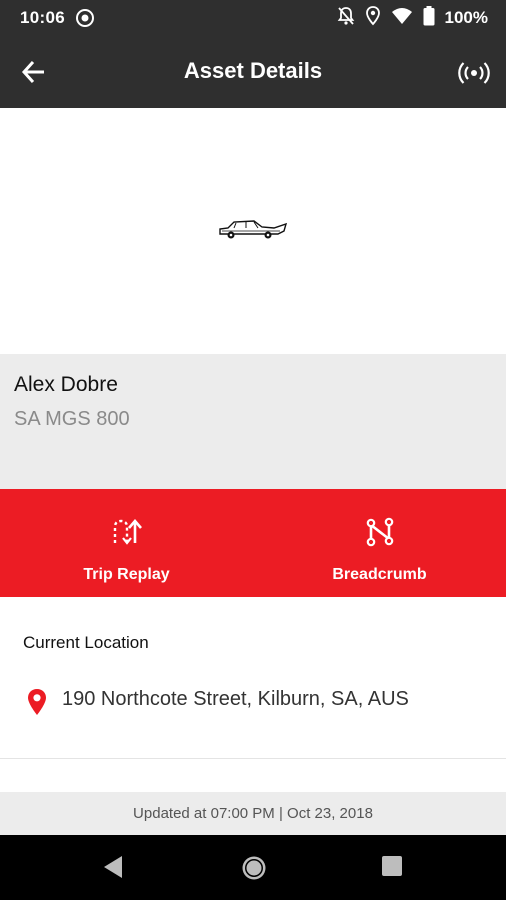 The width and height of the screenshot is (506, 900). I want to click on breadcrumb-button: Breadcrumb, so click(379, 543).